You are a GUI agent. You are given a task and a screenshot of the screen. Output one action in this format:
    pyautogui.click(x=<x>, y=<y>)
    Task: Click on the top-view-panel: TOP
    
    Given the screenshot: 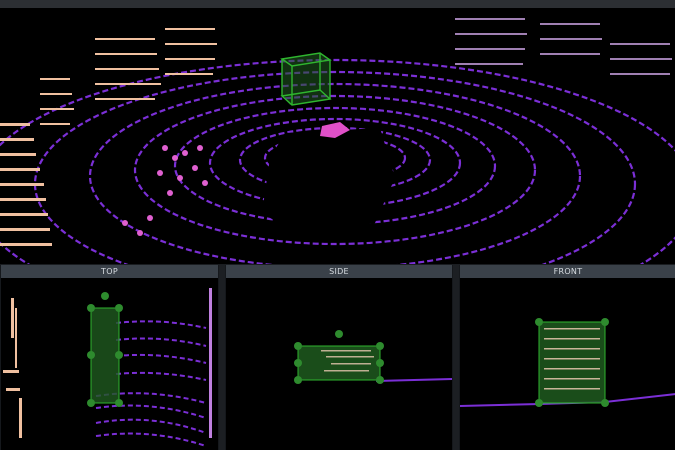 What is the action you would take?
    pyautogui.click(x=109, y=357)
    